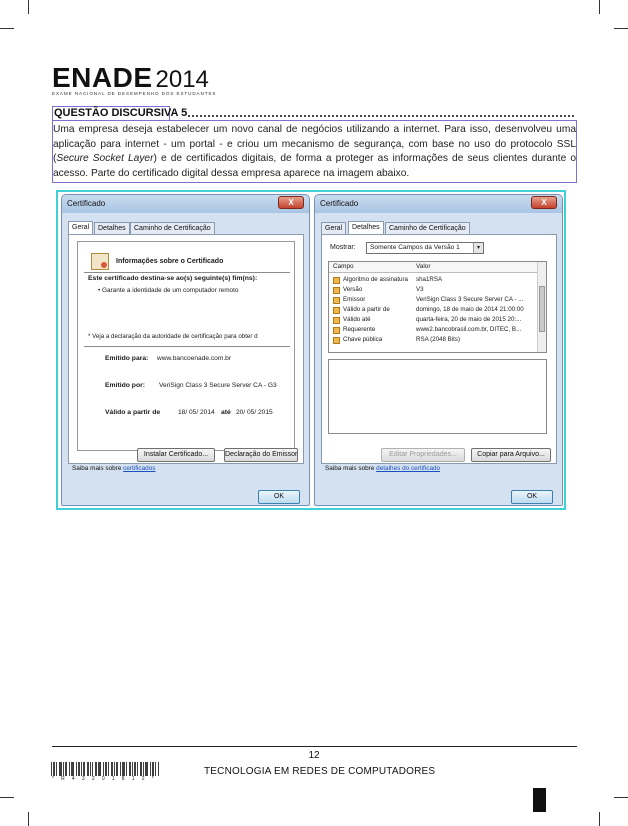 This screenshot has height=826, width=628. Describe the element at coordinates (127, 358) in the screenshot. I see `issued-to-label: Emitido para:` at that location.